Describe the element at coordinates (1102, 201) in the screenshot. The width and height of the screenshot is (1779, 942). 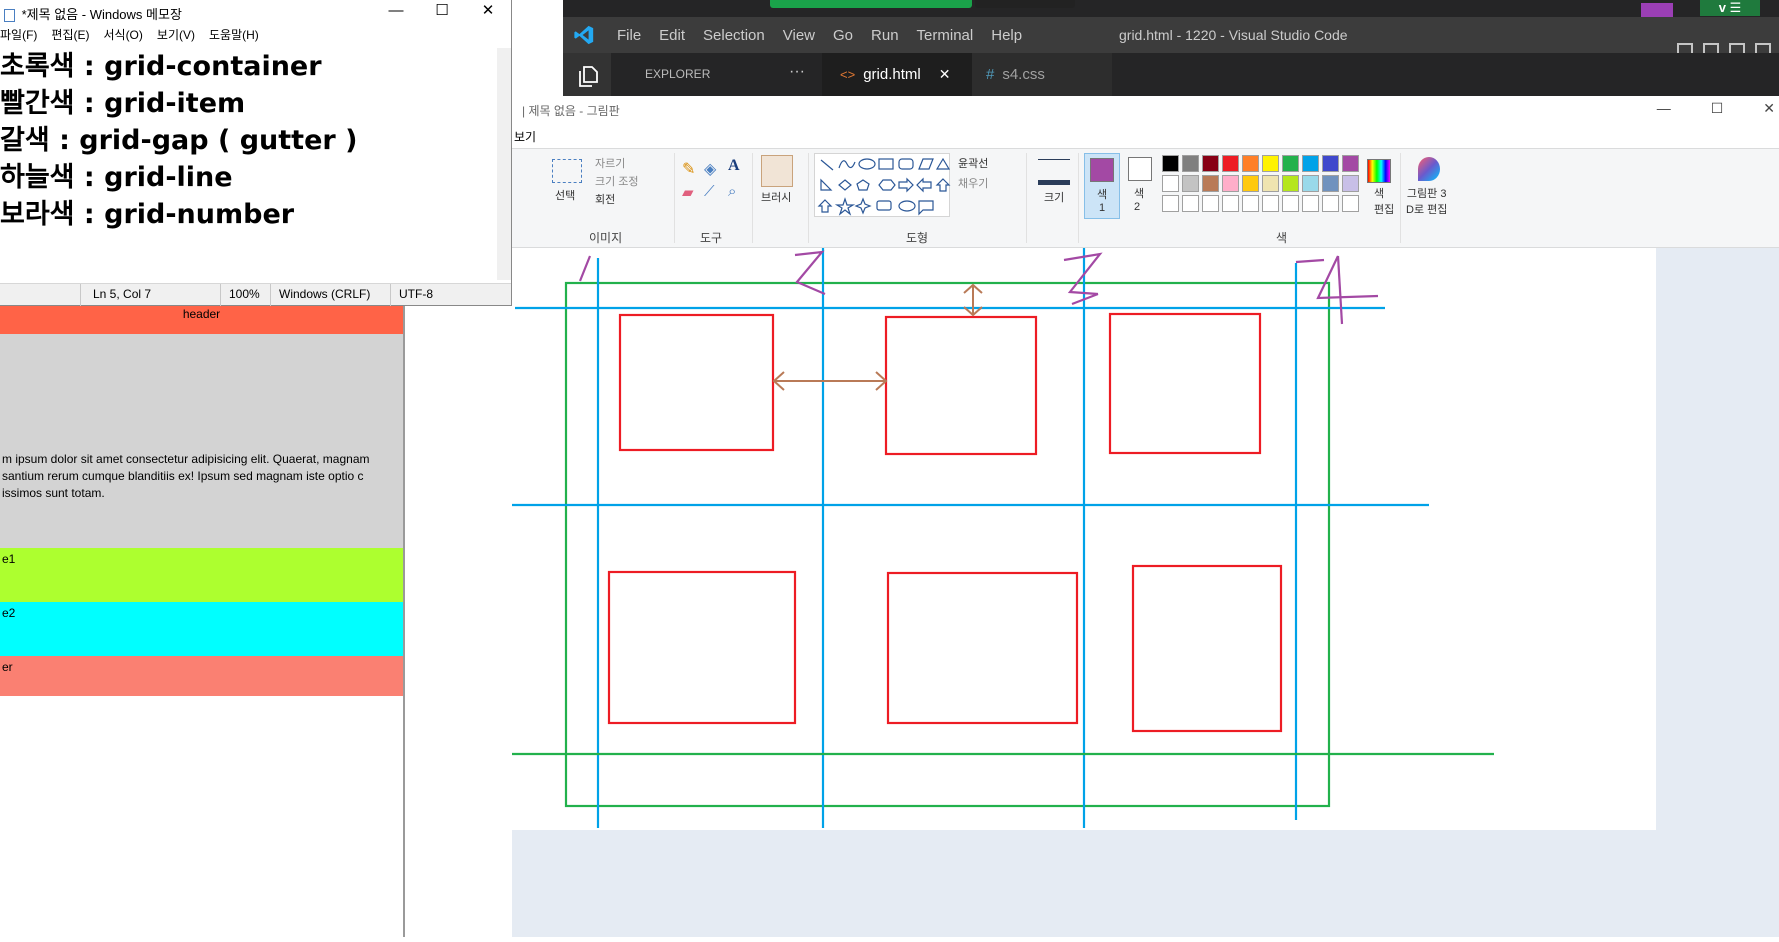
I see `color1-label: 색 1` at that location.